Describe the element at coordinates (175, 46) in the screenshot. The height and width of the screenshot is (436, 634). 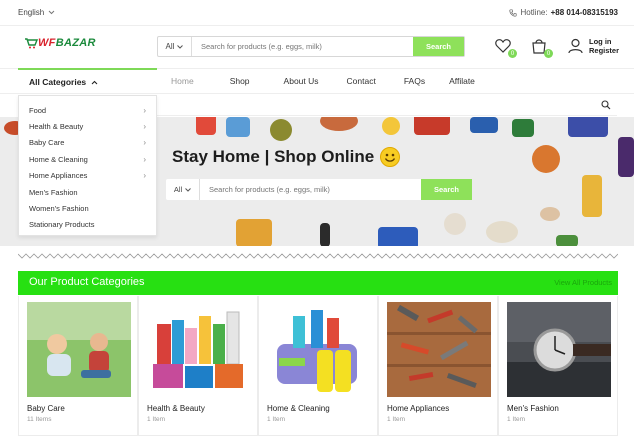
I see `search-category-select: All` at that location.